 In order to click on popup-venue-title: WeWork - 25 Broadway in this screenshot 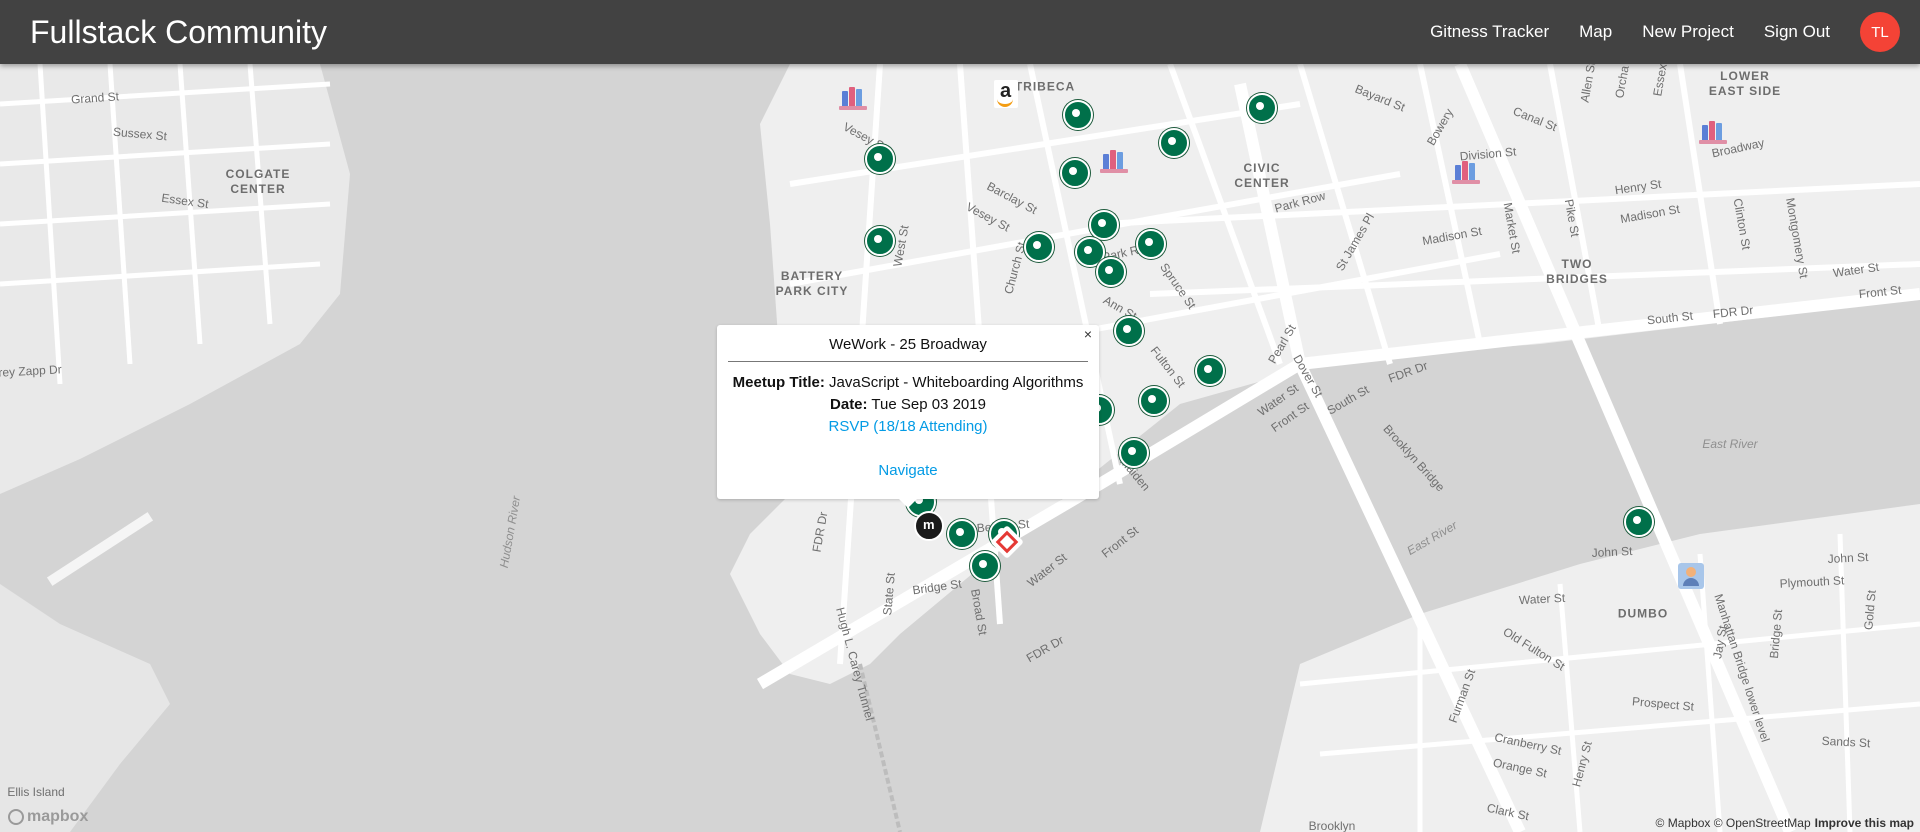, I will do `click(908, 344)`.